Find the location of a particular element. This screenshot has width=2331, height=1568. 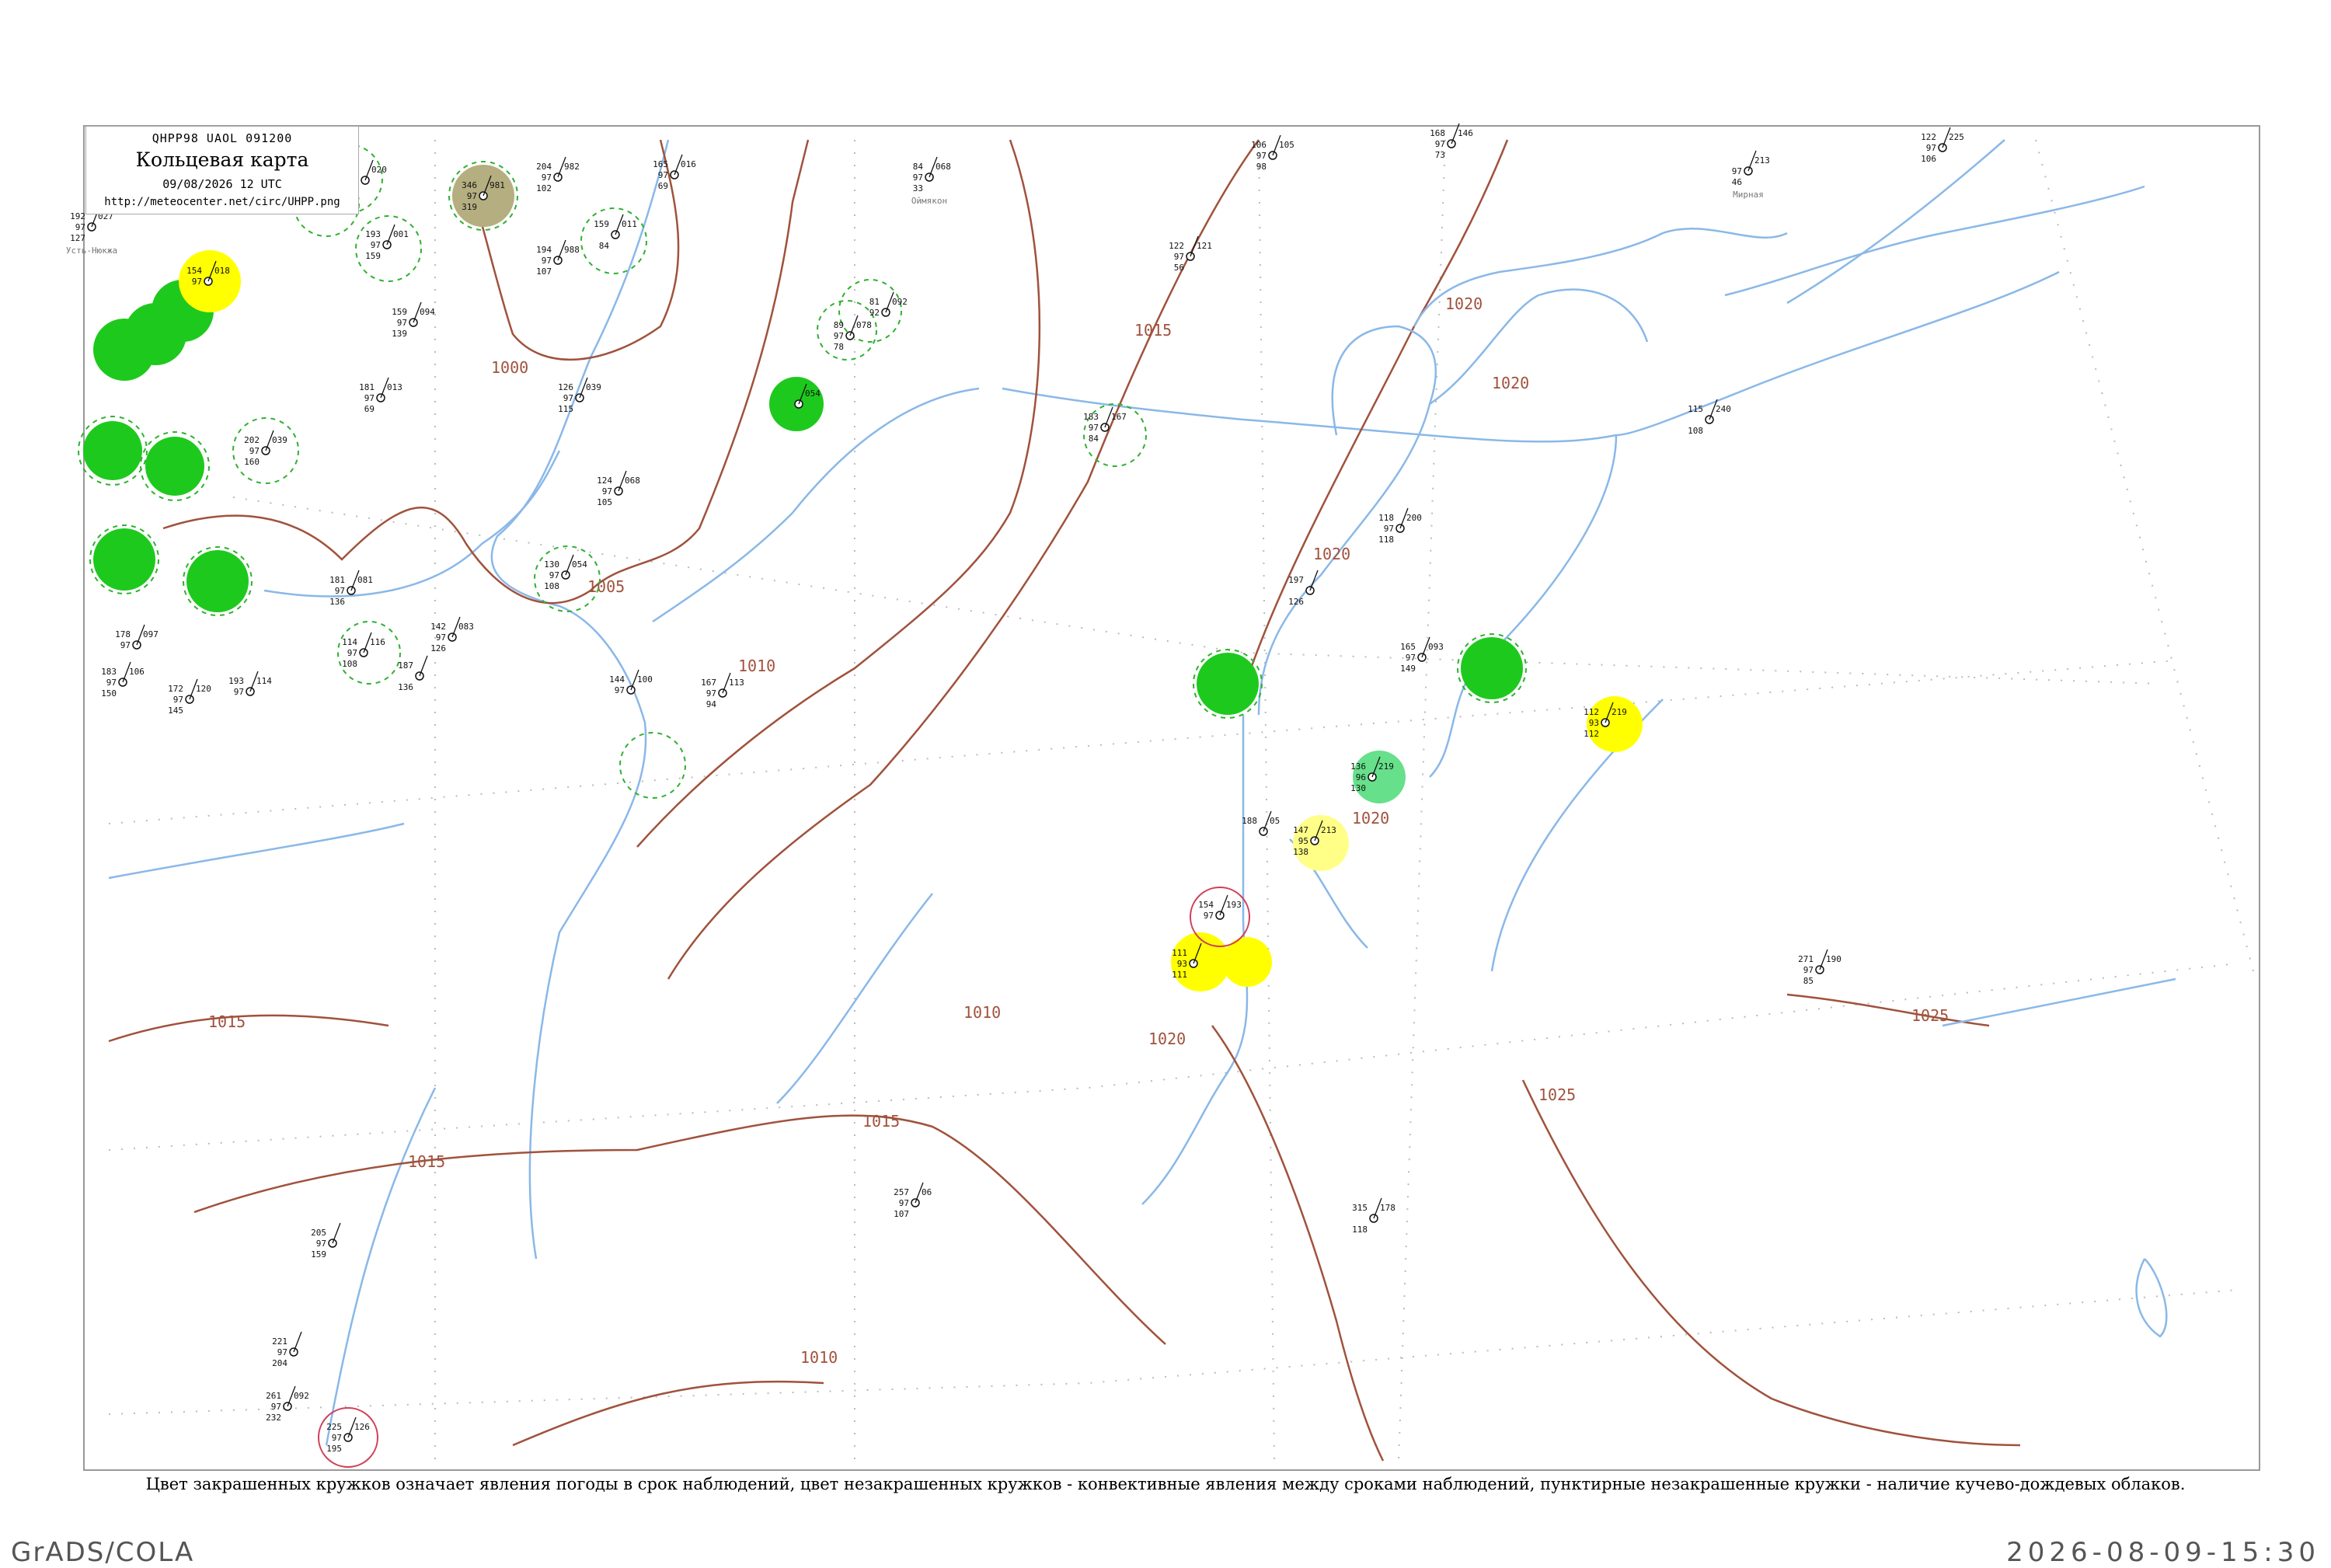

station-dewpoint: 138 is located at coordinates (1300, 852).